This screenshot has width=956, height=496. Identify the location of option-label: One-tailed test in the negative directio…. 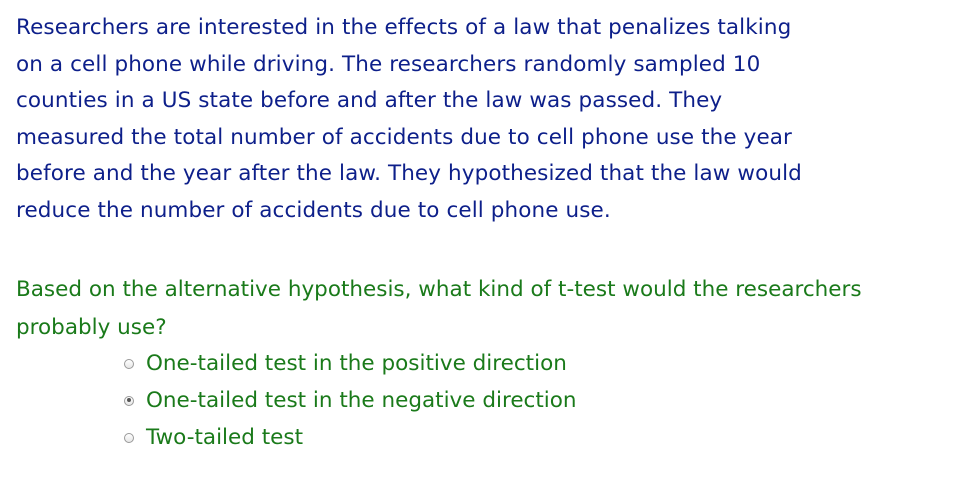
(361, 400).